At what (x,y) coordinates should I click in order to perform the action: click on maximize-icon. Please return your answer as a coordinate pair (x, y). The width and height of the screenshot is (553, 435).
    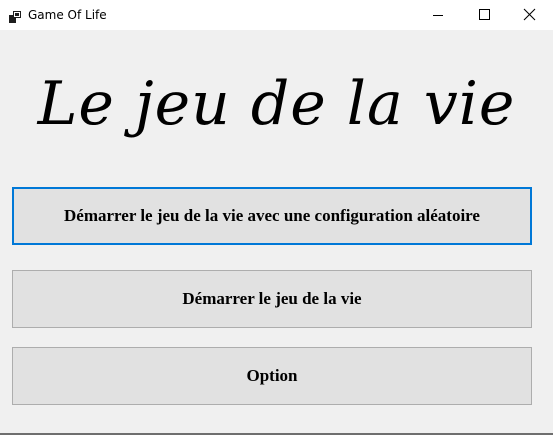
    Looking at the image, I should click on (484, 14).